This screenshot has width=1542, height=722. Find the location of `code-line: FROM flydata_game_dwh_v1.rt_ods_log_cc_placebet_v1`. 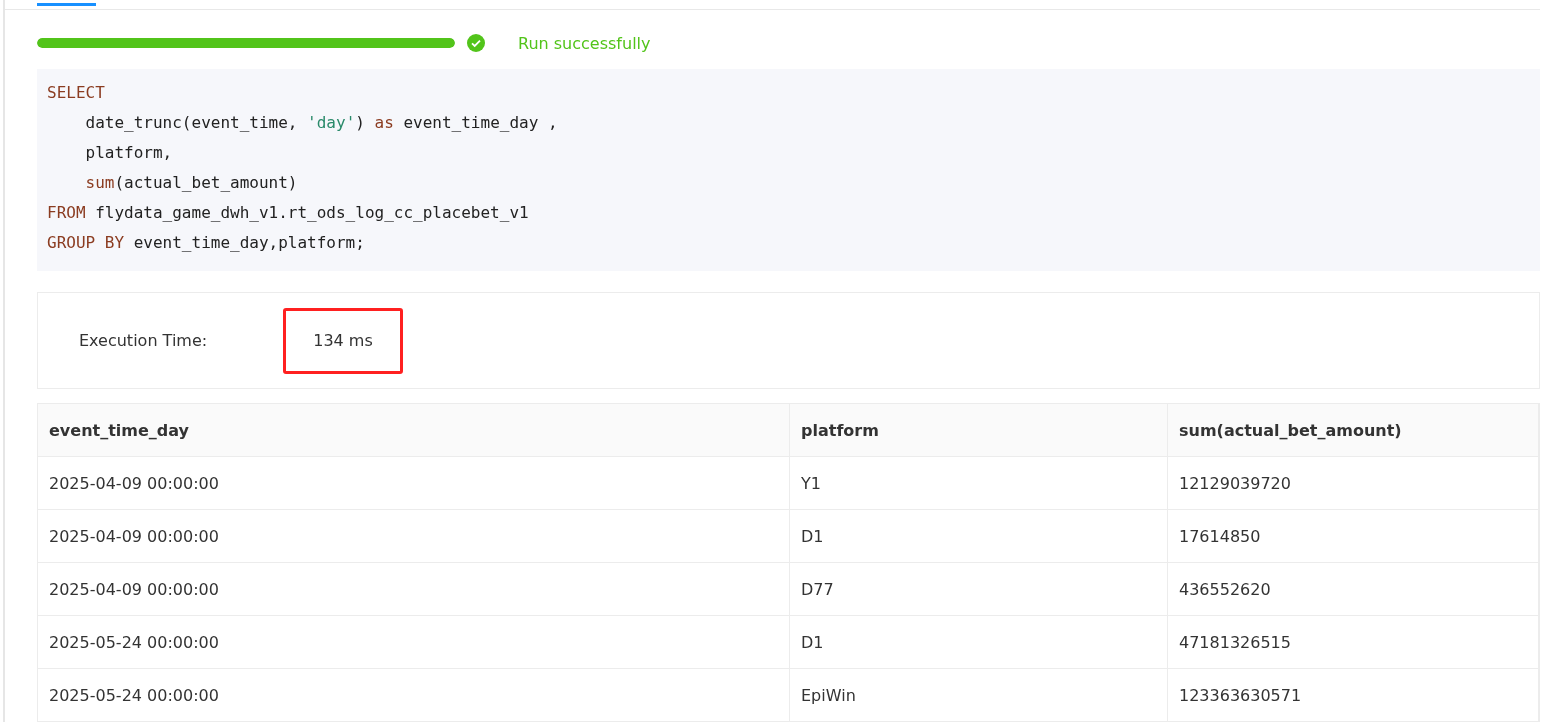

code-line: FROM flydata_game_dwh_v1.rt_ods_log_cc_placebet_v1 is located at coordinates (288, 213).